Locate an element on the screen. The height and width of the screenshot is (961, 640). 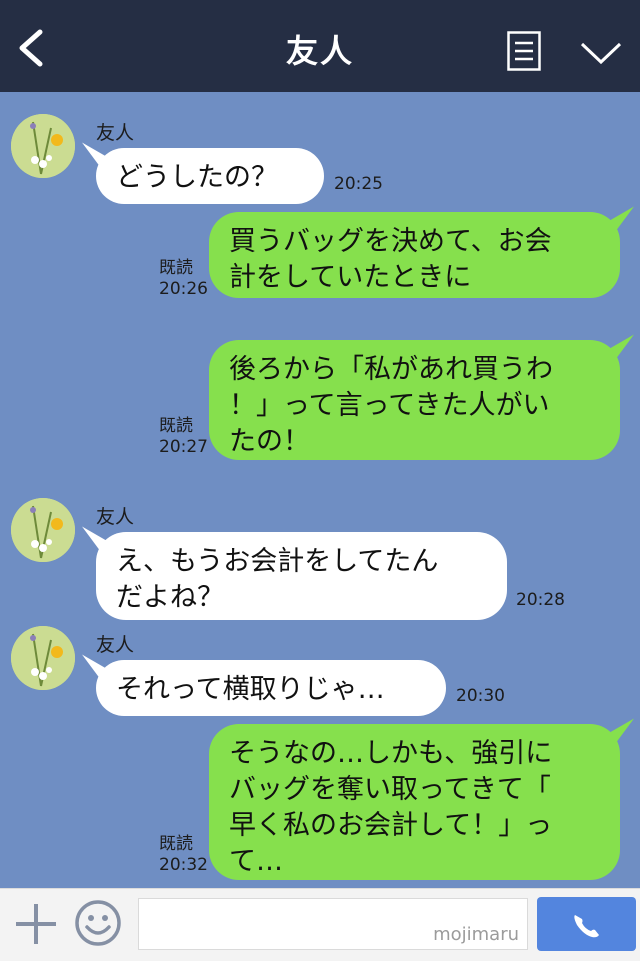
call-button is located at coordinates (586, 924).